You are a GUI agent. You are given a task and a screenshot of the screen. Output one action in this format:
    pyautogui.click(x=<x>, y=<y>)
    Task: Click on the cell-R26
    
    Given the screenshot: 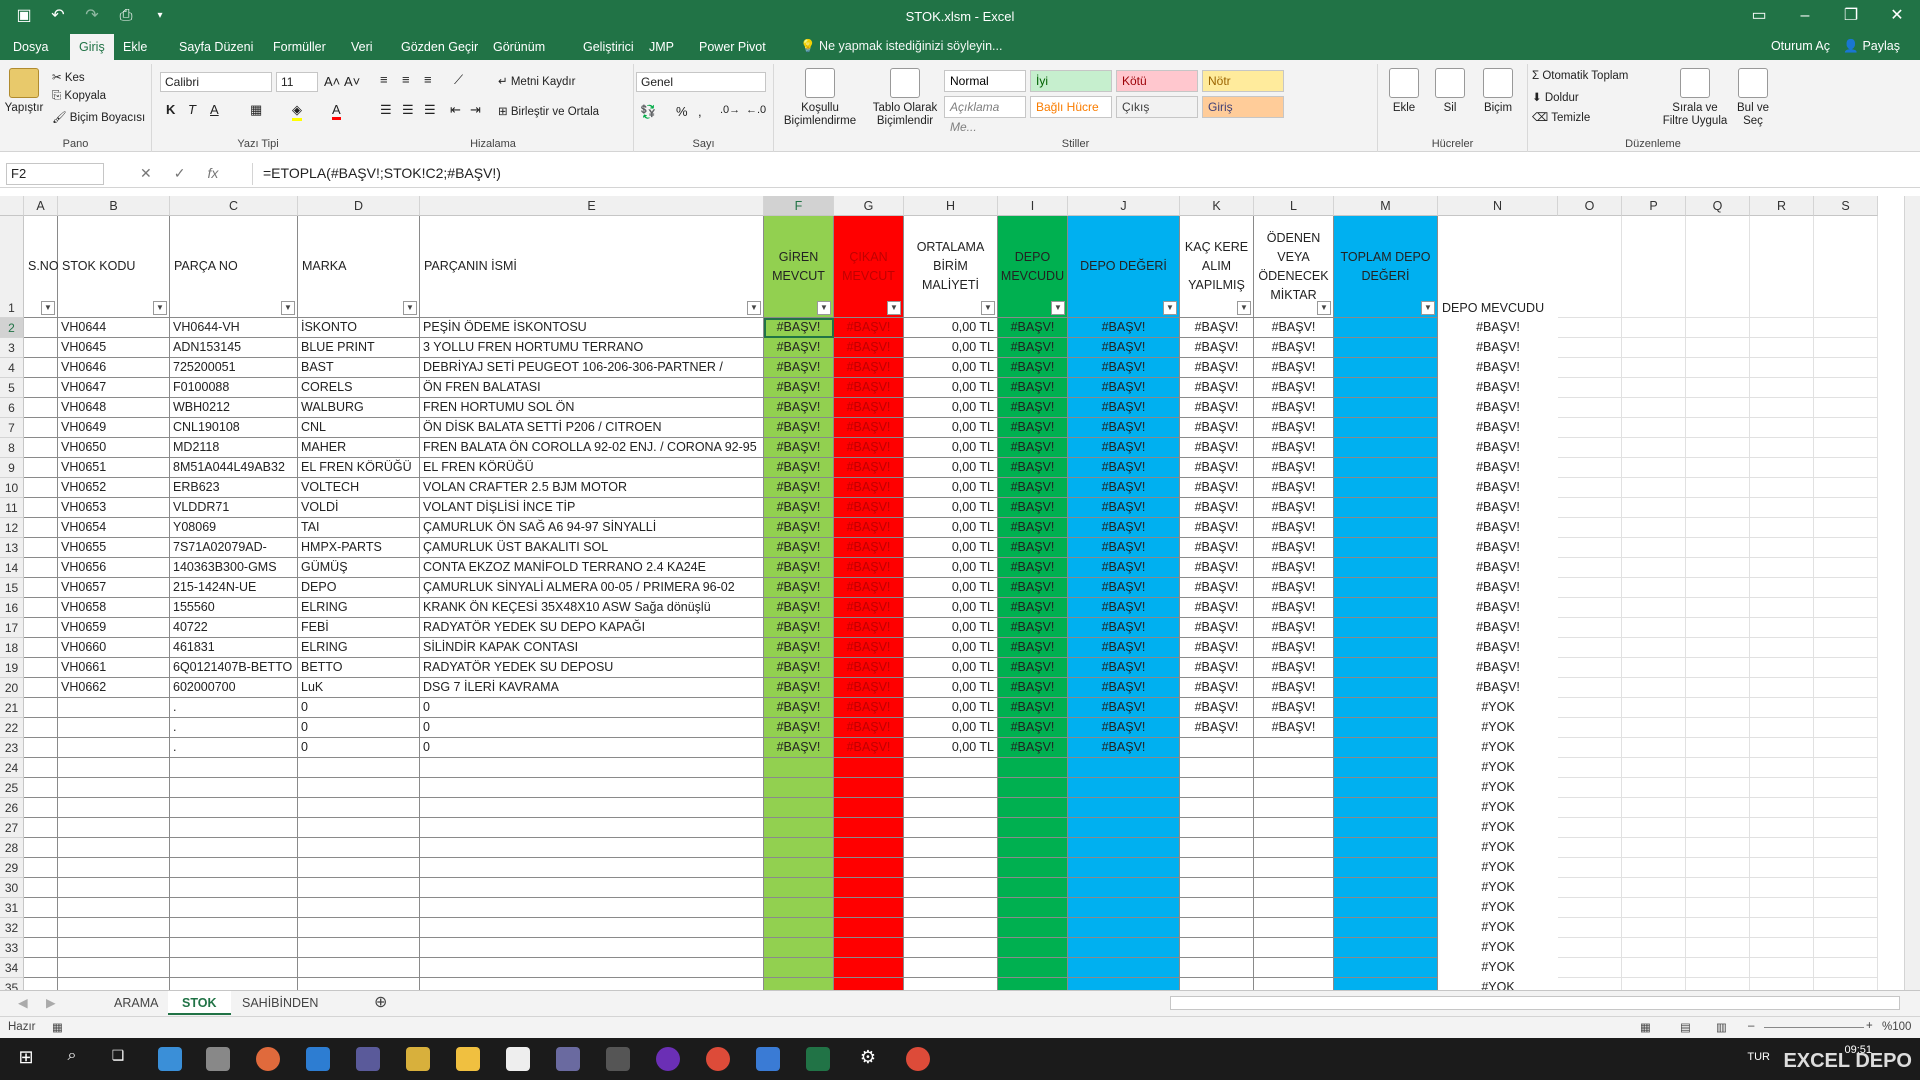 What is the action you would take?
    pyautogui.click(x=1782, y=808)
    